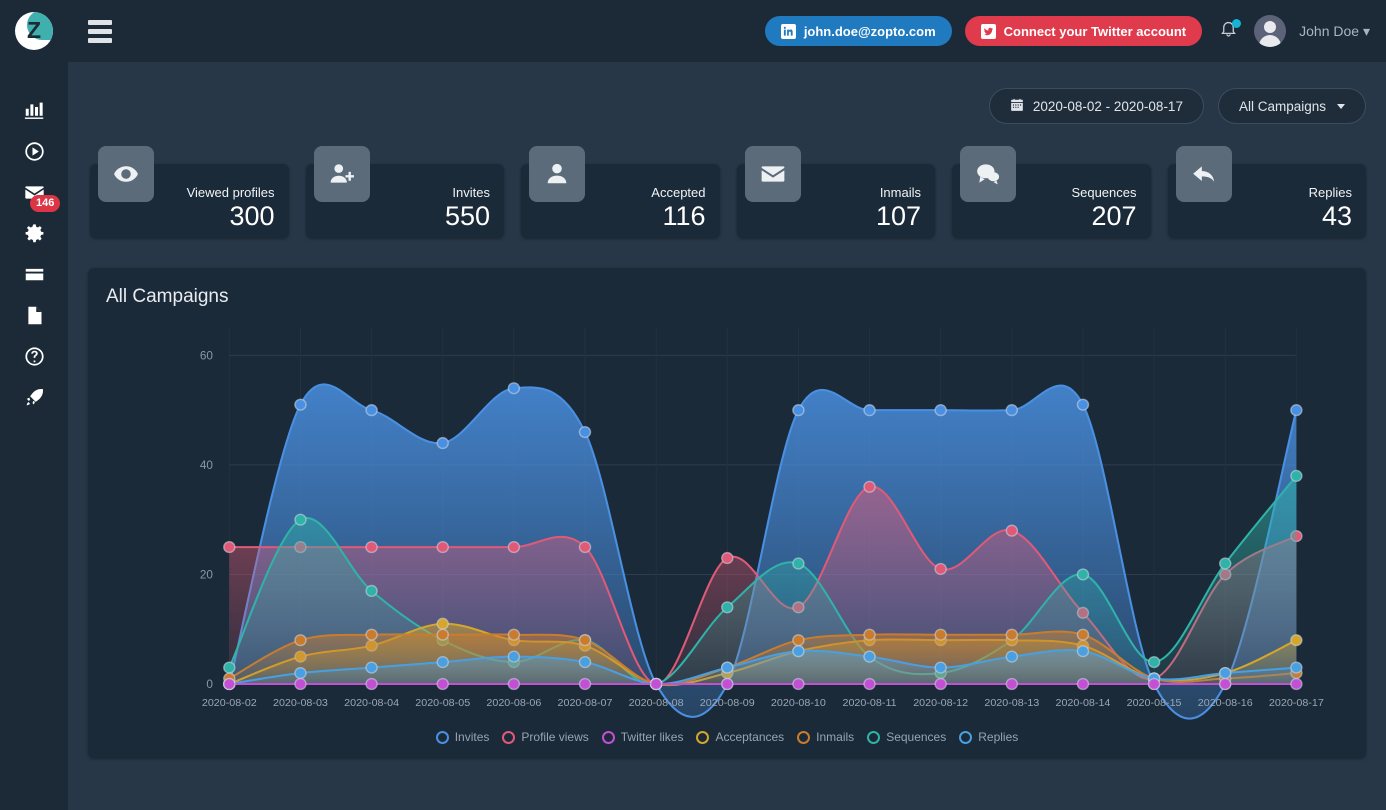 This screenshot has width=1386, height=810. Describe the element at coordinates (1266, 192) in the screenshot. I see `stat-card-replies: Replies 43` at that location.